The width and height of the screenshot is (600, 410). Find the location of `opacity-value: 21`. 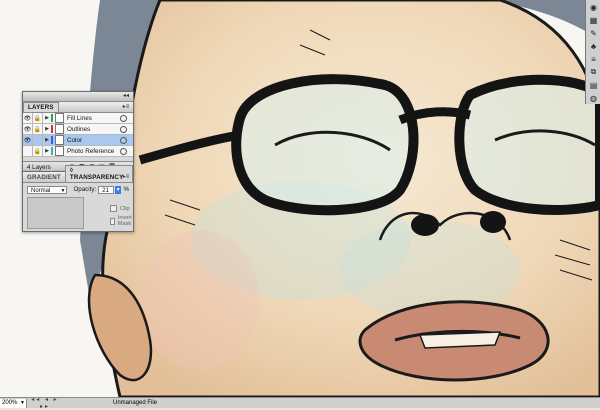

opacity-value: 21 is located at coordinates (105, 190).